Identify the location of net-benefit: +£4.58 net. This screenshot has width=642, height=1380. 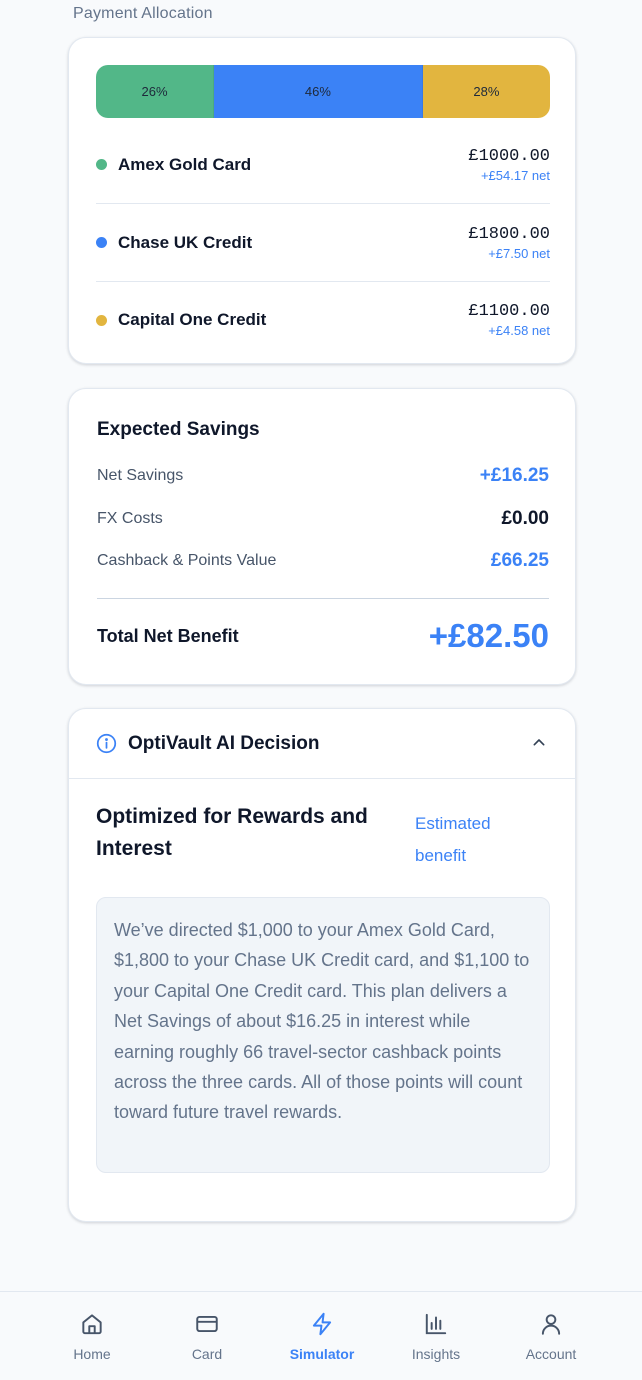
(519, 330).